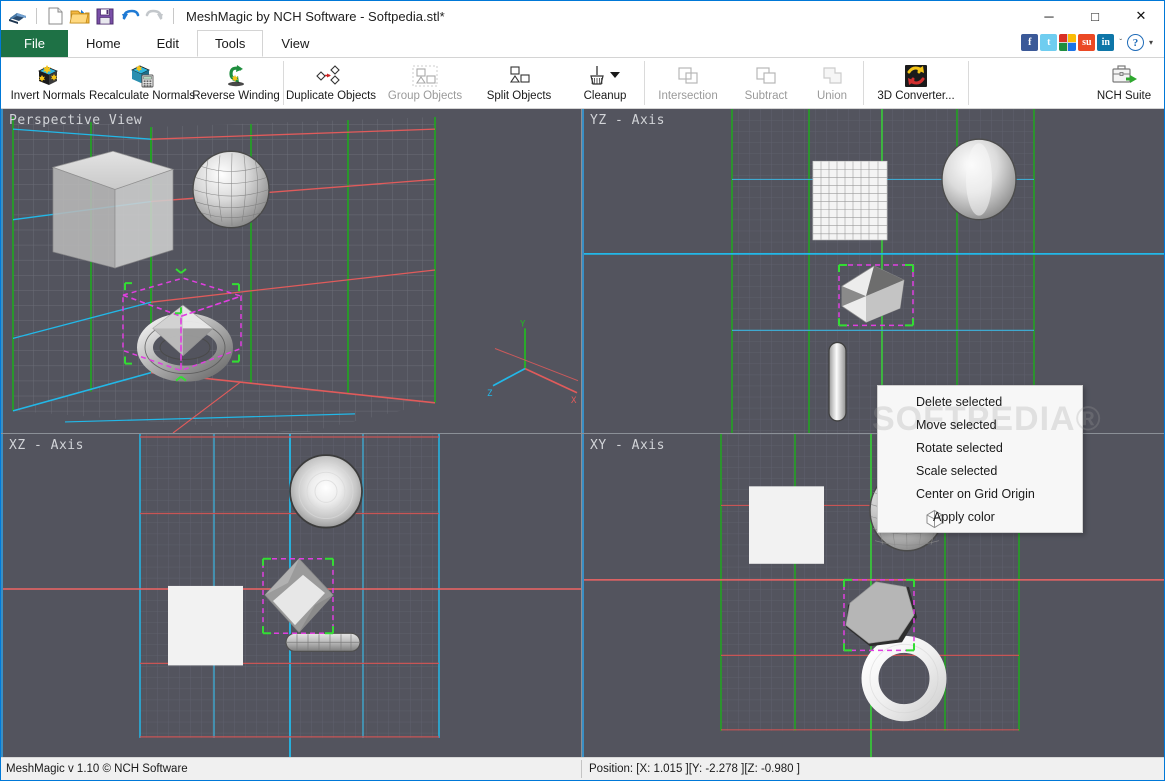 The image size is (1165, 781). I want to click on stumbleupon-icon: su, so click(1087, 42).